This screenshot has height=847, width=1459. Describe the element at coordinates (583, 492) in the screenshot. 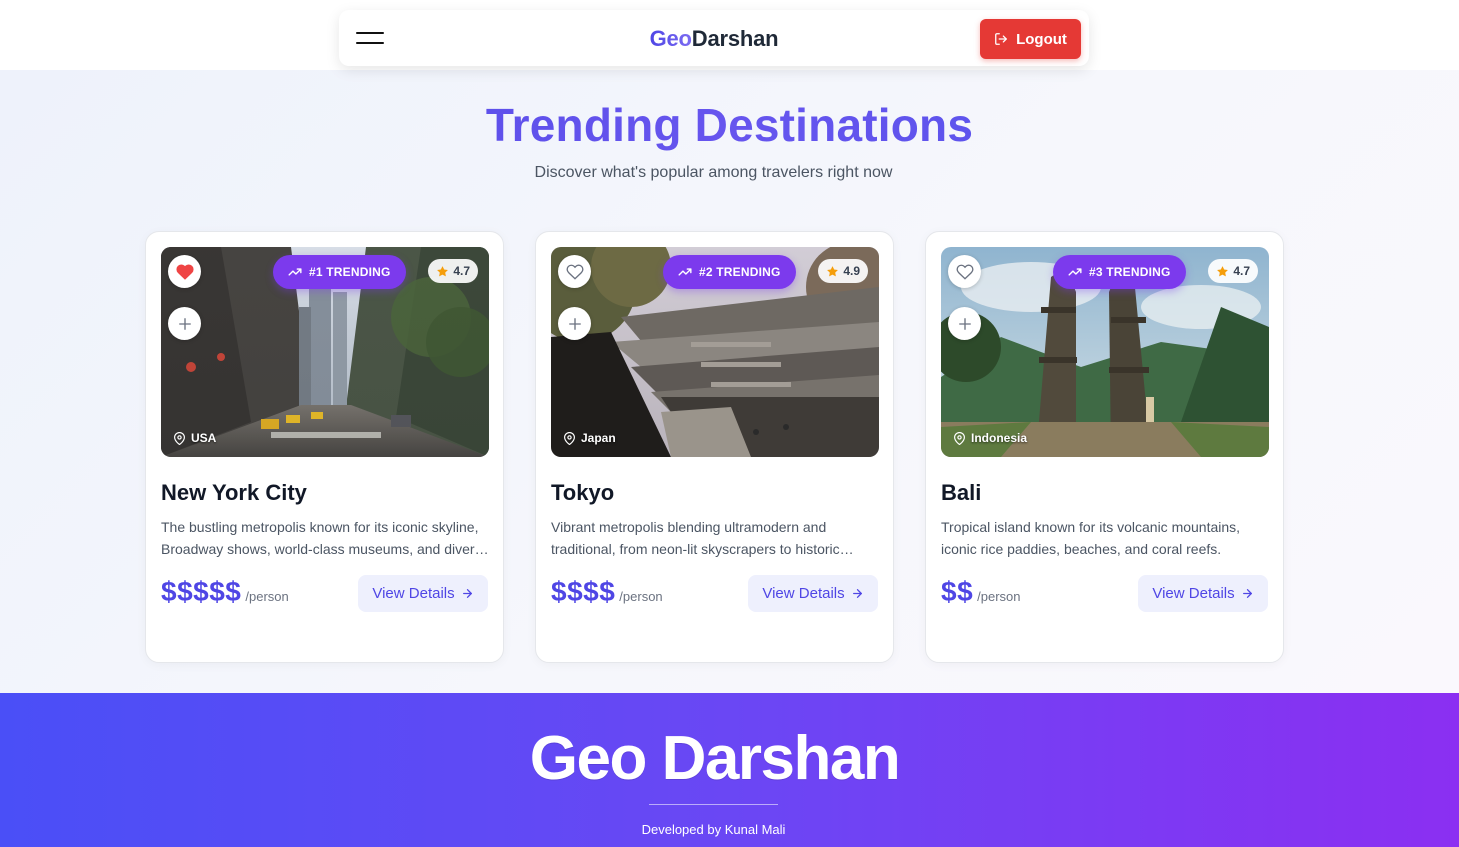

I see `destination-name: Tokyo` at that location.